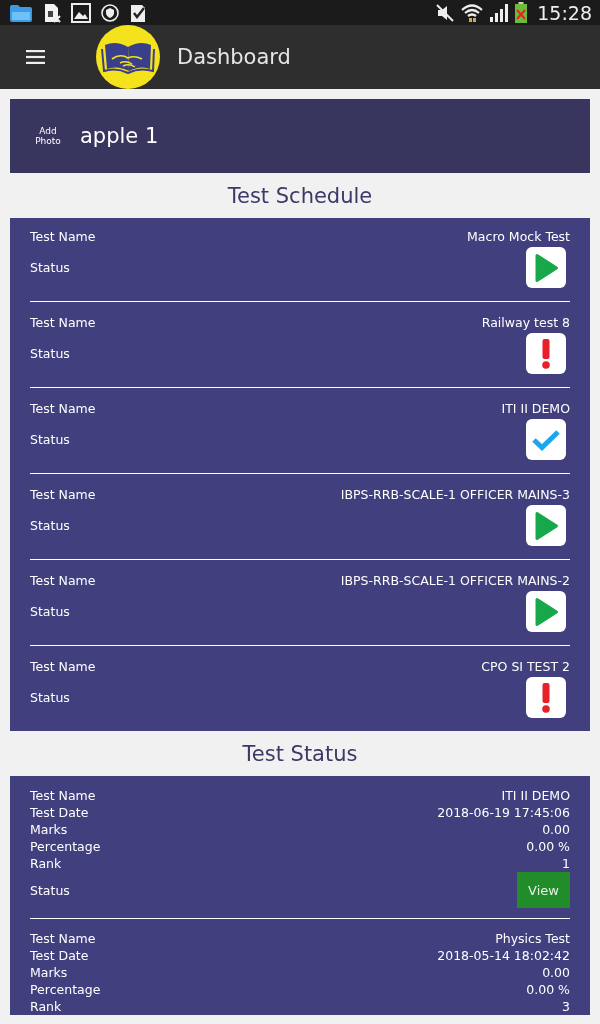 The height and width of the screenshot is (1024, 600). What do you see at coordinates (234, 57) in the screenshot?
I see `app-title: Dashboard` at bounding box center [234, 57].